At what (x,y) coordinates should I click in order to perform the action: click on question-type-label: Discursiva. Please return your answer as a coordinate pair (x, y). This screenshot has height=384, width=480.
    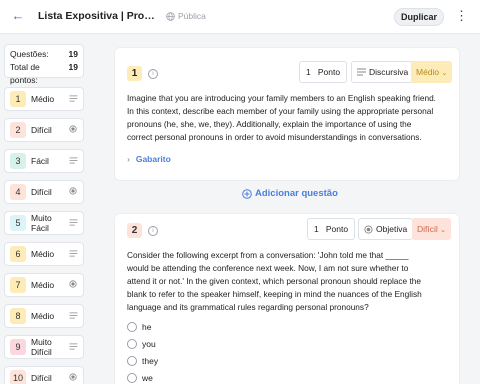
    Looking at the image, I should click on (389, 72).